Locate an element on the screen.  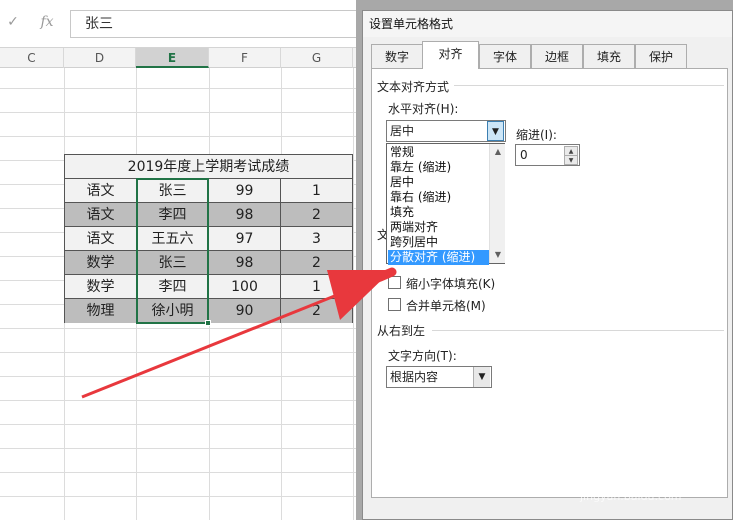
formula-bar: ✓ fx 张三 is located at coordinates (181, 24).